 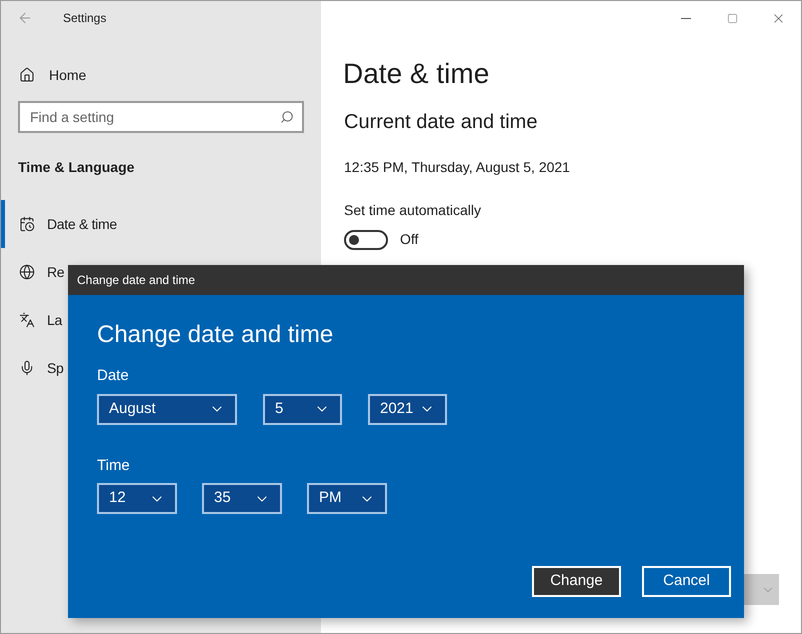 What do you see at coordinates (113, 376) in the screenshot?
I see `date-label: Date` at bounding box center [113, 376].